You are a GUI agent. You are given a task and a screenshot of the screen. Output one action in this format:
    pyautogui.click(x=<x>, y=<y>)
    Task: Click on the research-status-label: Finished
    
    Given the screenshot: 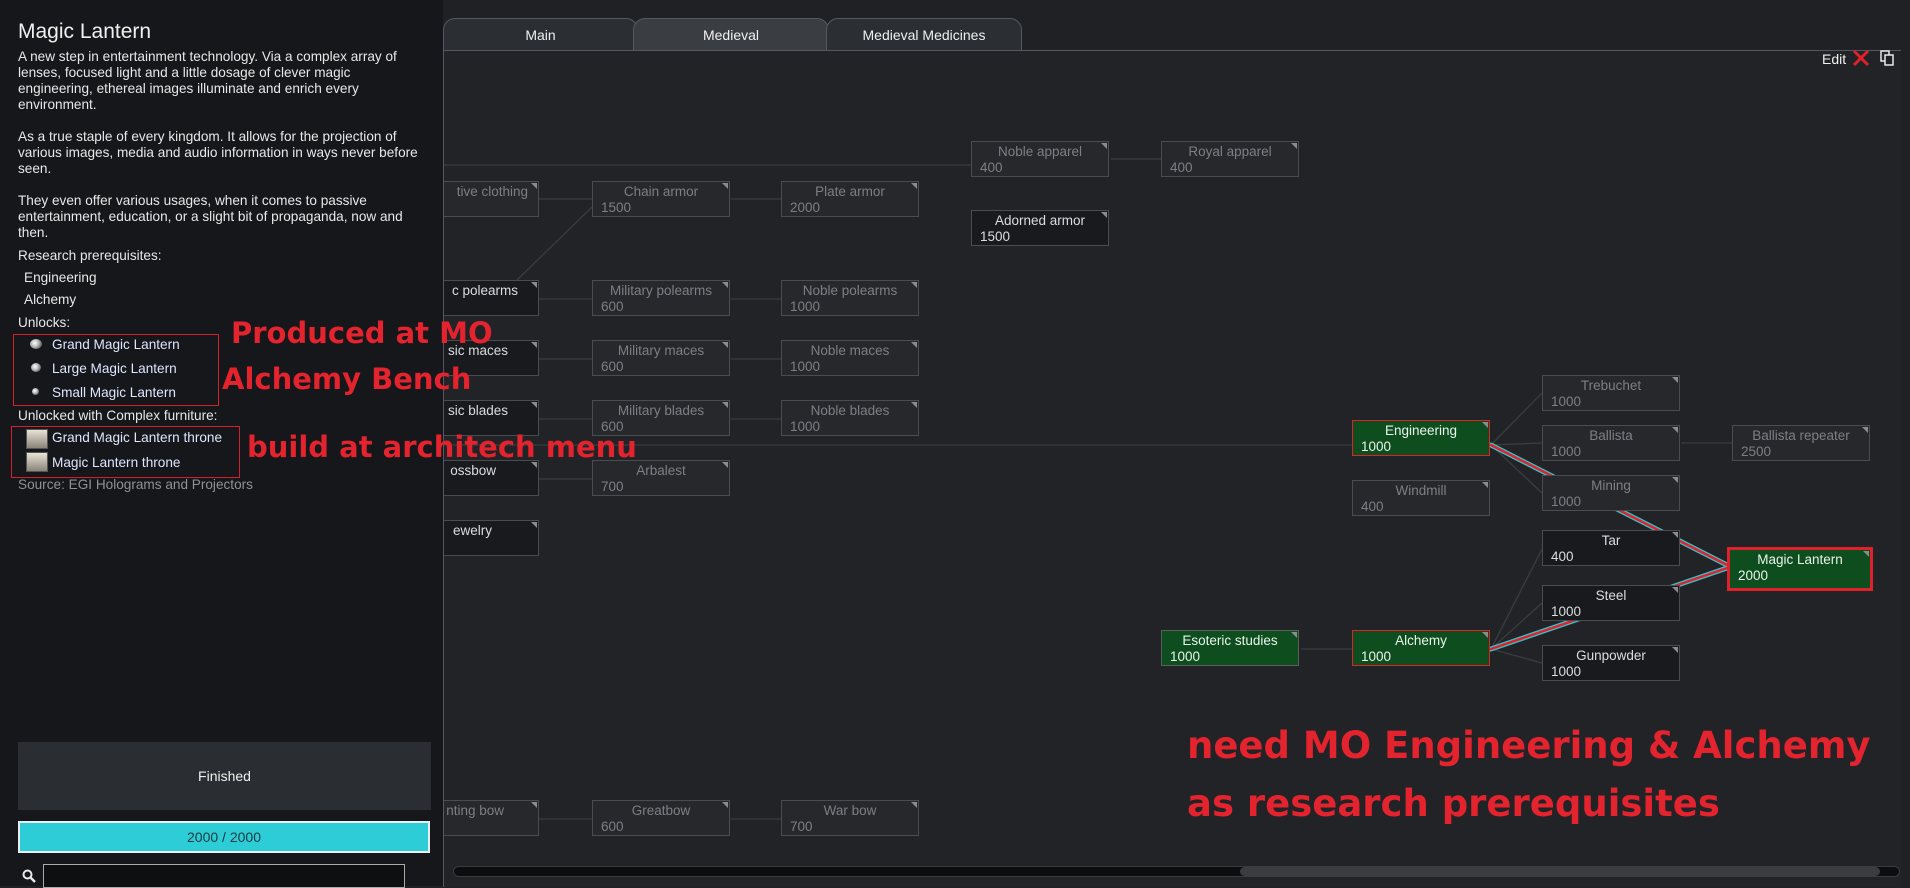 What is the action you would take?
    pyautogui.click(x=224, y=776)
    